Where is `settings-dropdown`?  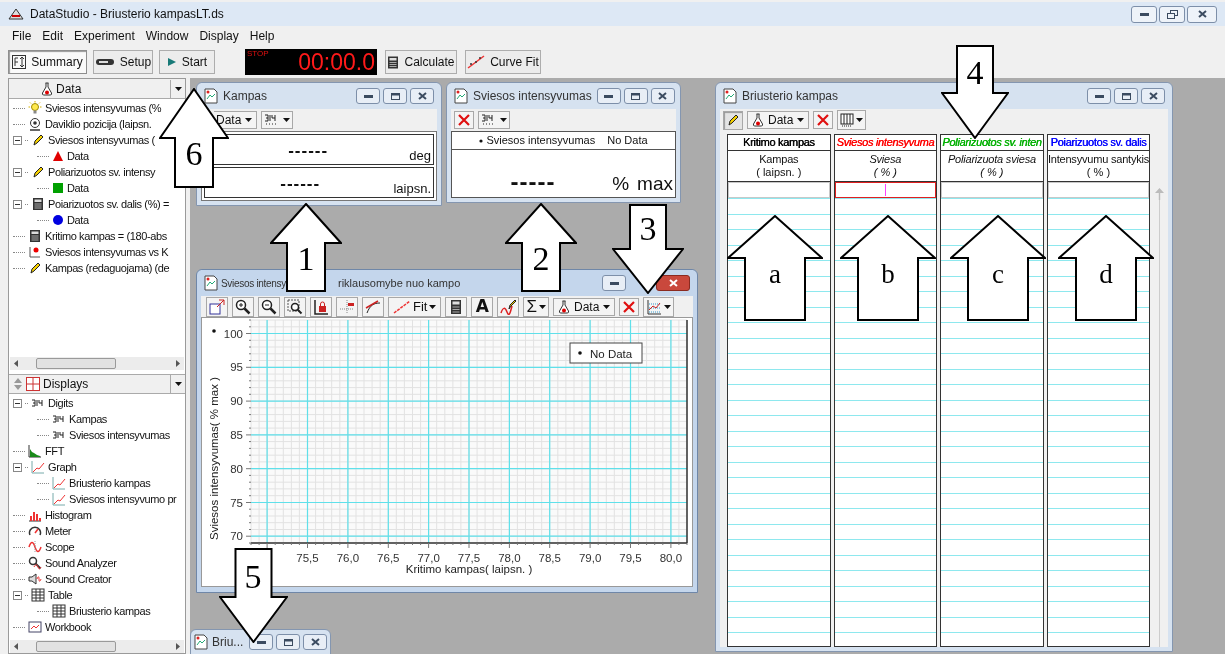 settings-dropdown is located at coordinates (659, 306).